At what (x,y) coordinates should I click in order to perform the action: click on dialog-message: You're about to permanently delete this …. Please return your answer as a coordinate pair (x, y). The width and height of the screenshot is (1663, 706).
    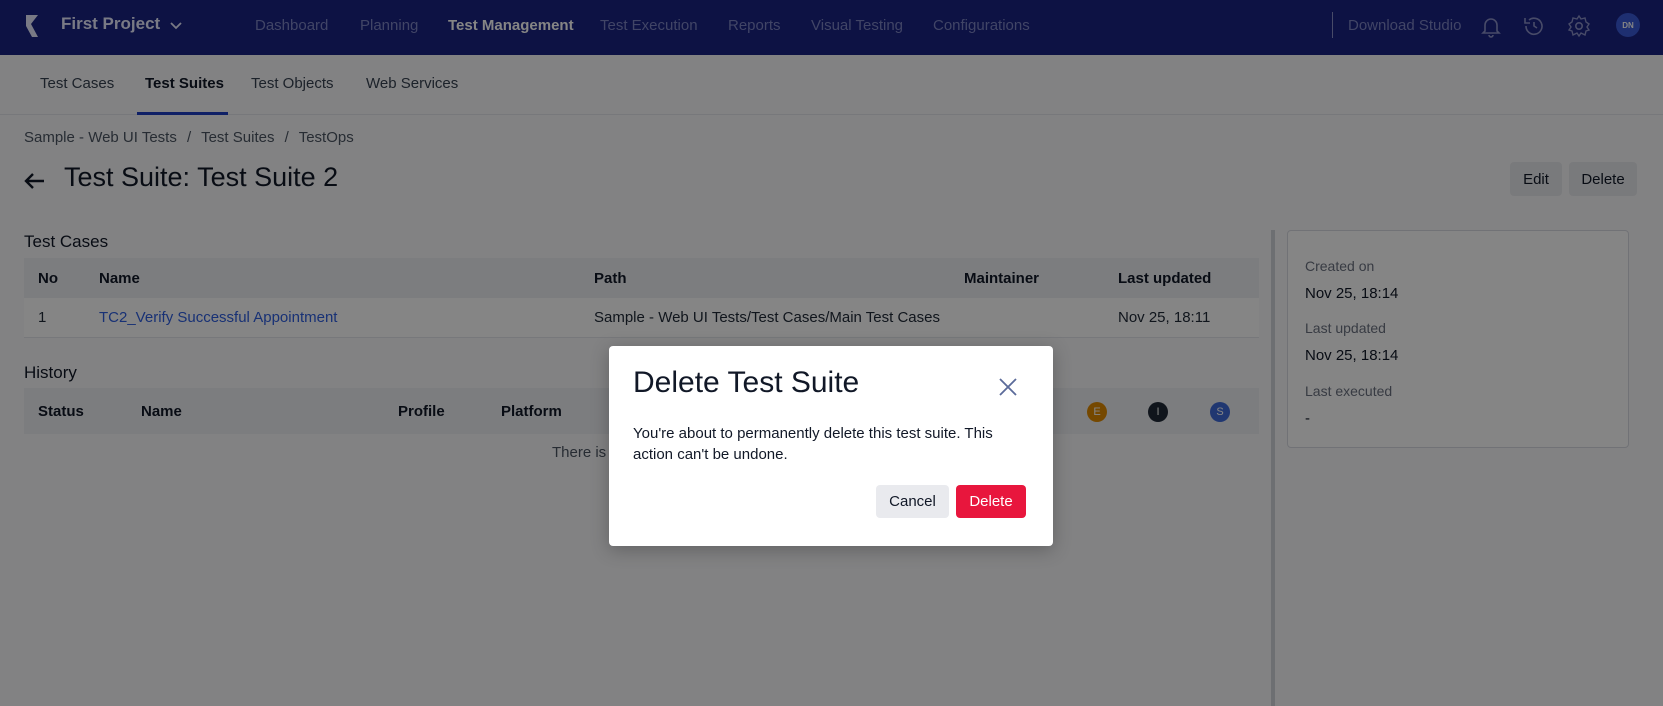
    Looking at the image, I should click on (813, 444).